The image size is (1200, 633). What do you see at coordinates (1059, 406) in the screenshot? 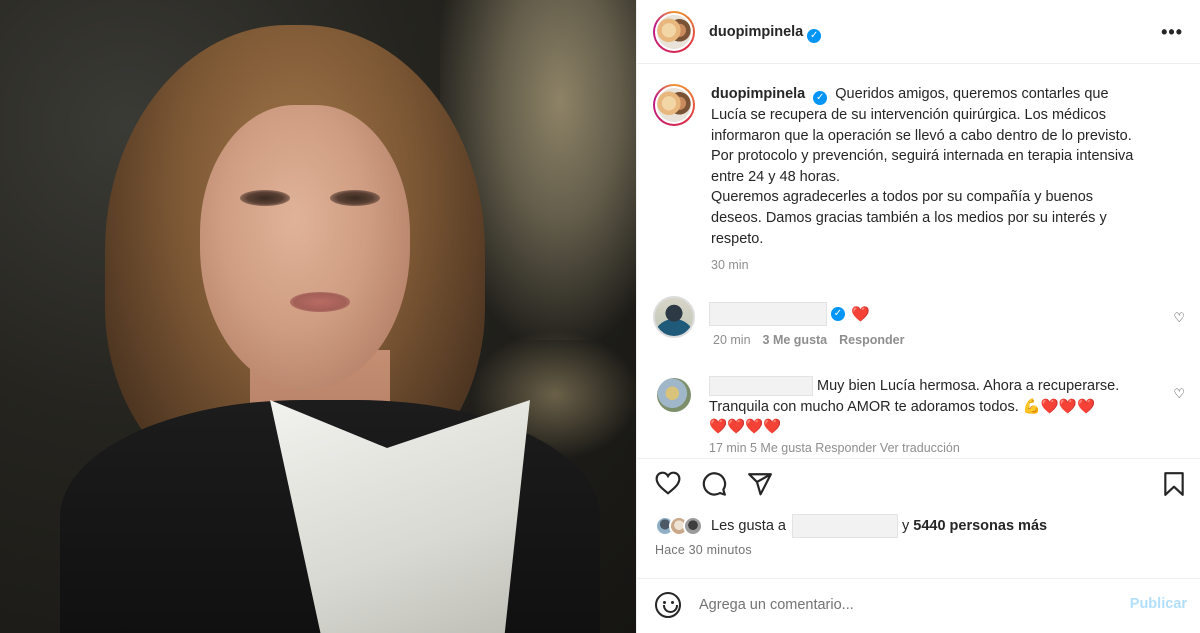
I see `comment-emoji-line2: 💪❤️❤️❤️` at bounding box center [1059, 406].